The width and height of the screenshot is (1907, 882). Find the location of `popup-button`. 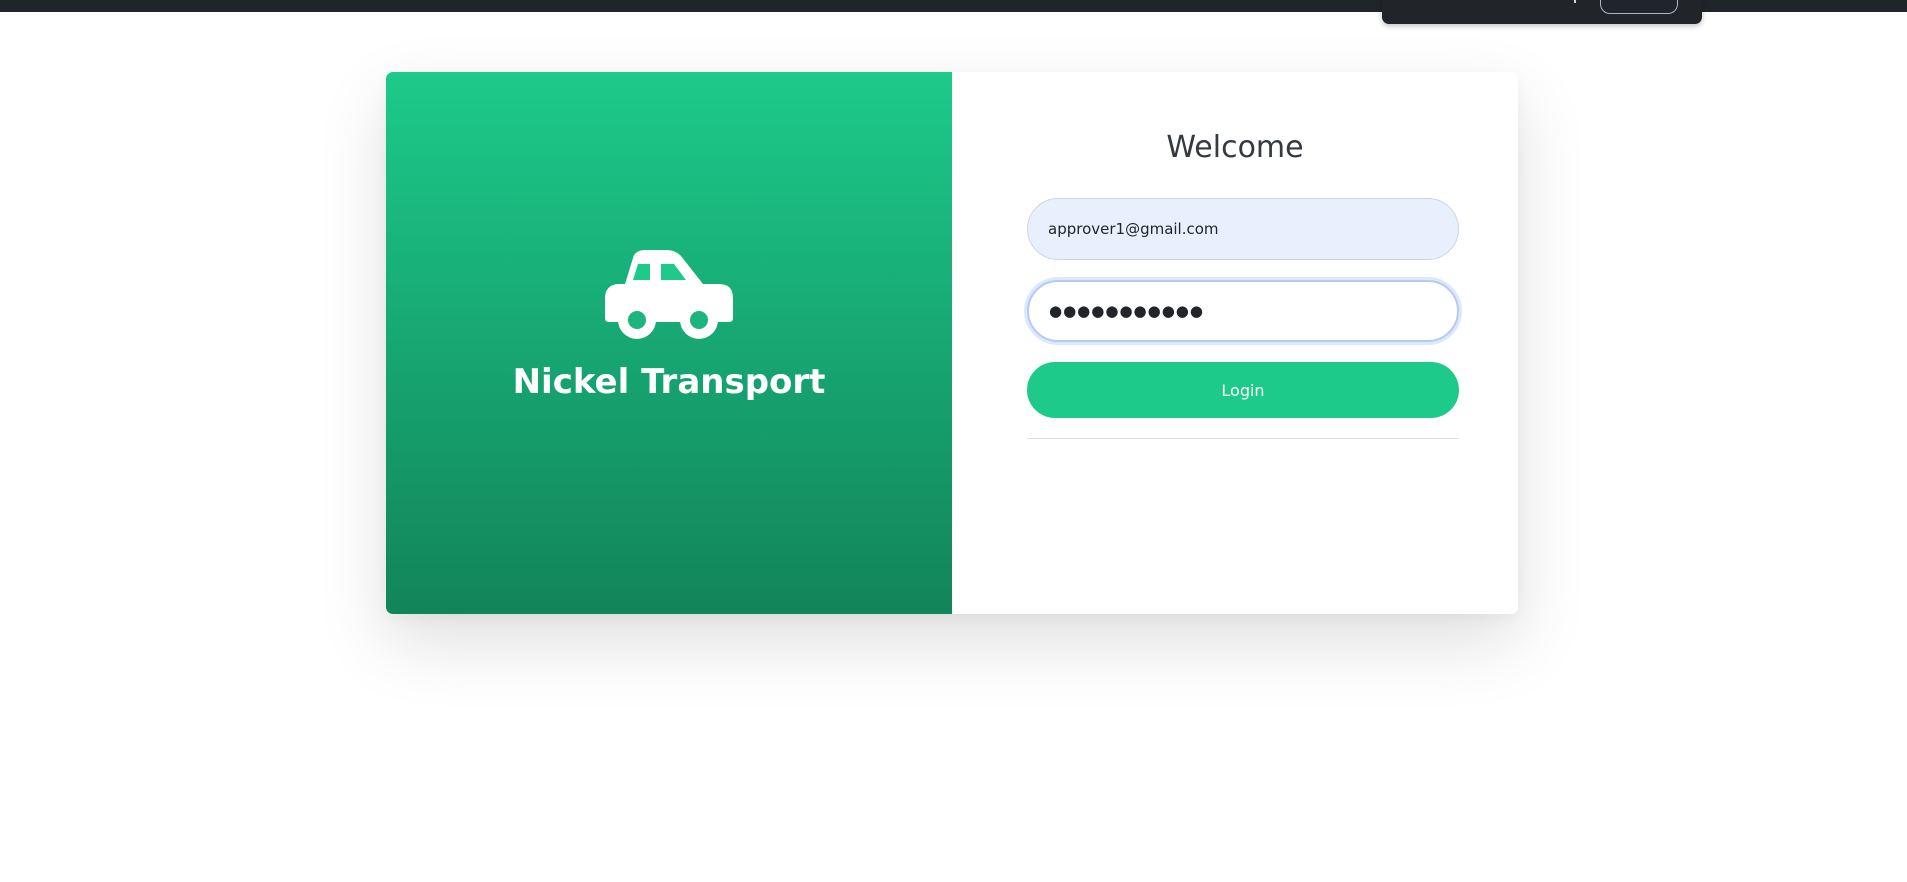

popup-button is located at coordinates (1639, 7).